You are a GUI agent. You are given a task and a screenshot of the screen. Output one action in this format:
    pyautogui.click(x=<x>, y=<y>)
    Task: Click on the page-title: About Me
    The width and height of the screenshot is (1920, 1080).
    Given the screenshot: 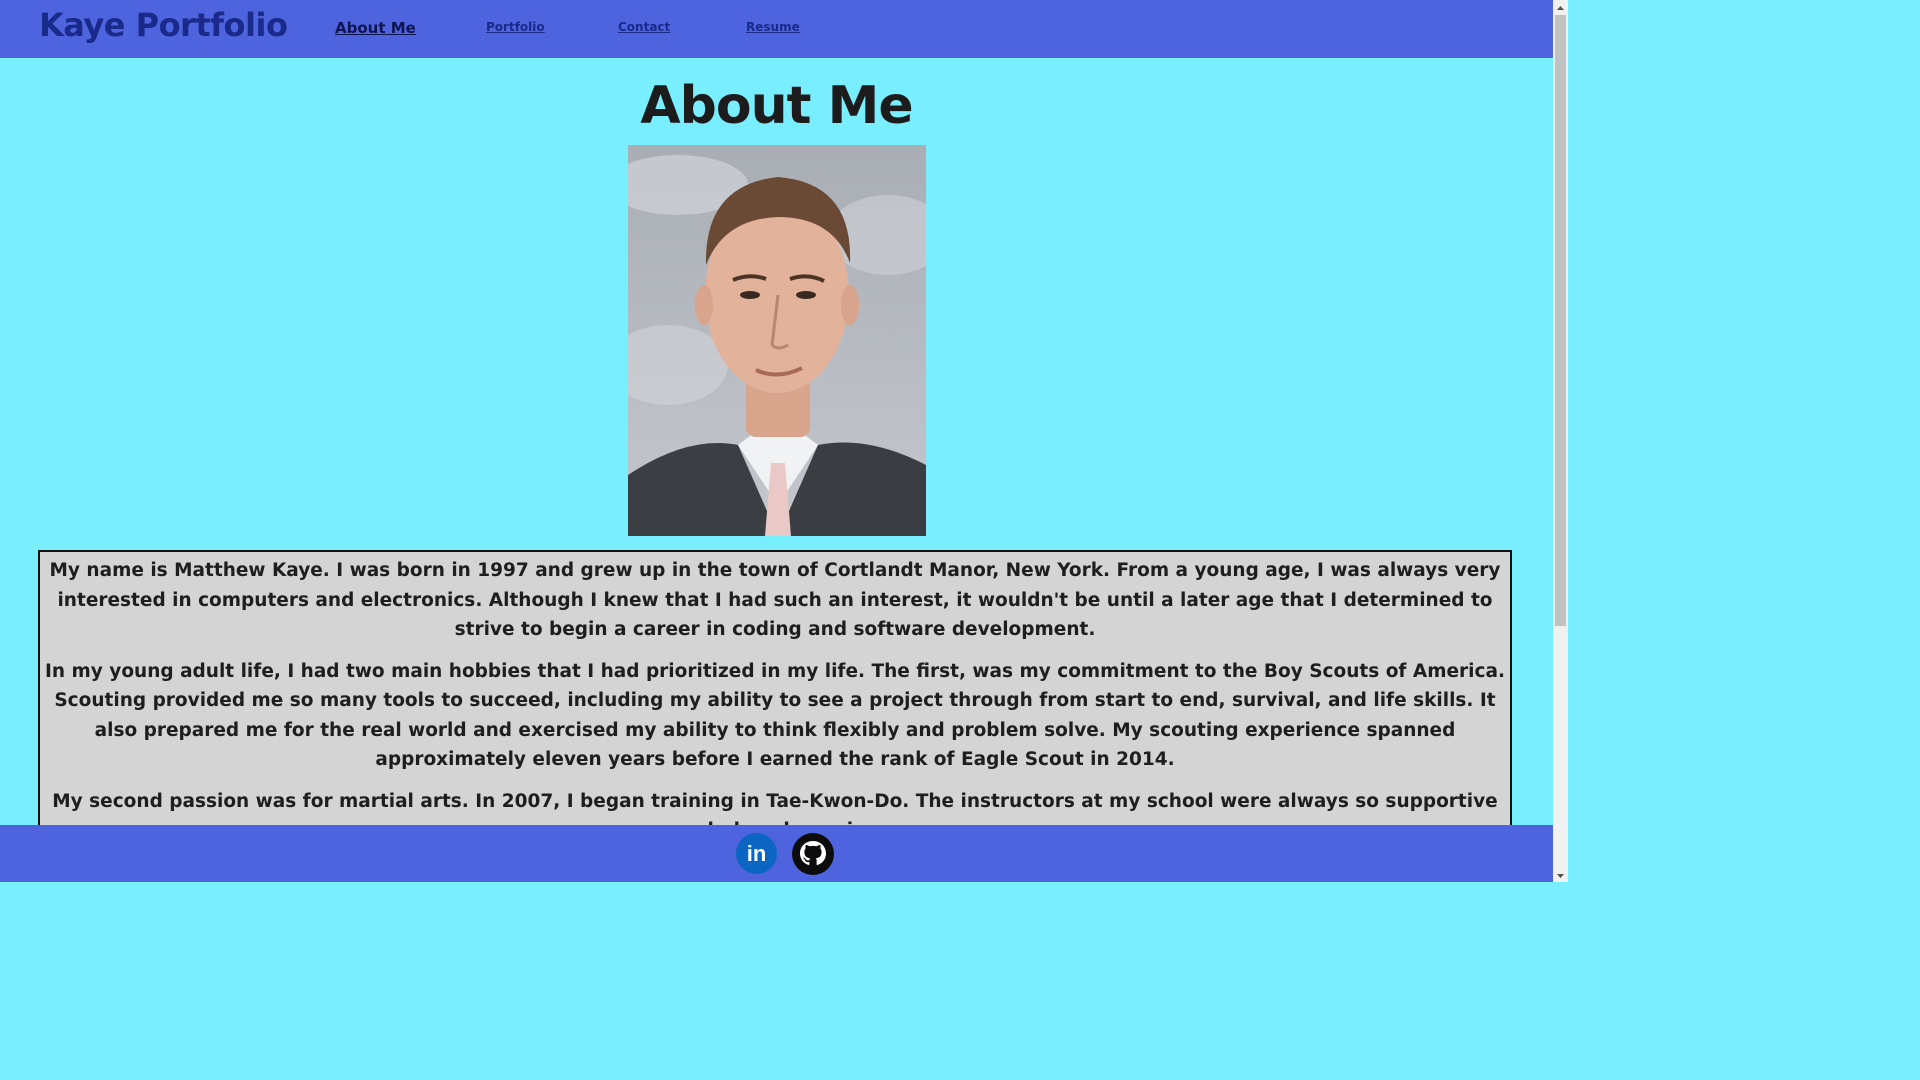 What is the action you would take?
    pyautogui.click(x=776, y=106)
    